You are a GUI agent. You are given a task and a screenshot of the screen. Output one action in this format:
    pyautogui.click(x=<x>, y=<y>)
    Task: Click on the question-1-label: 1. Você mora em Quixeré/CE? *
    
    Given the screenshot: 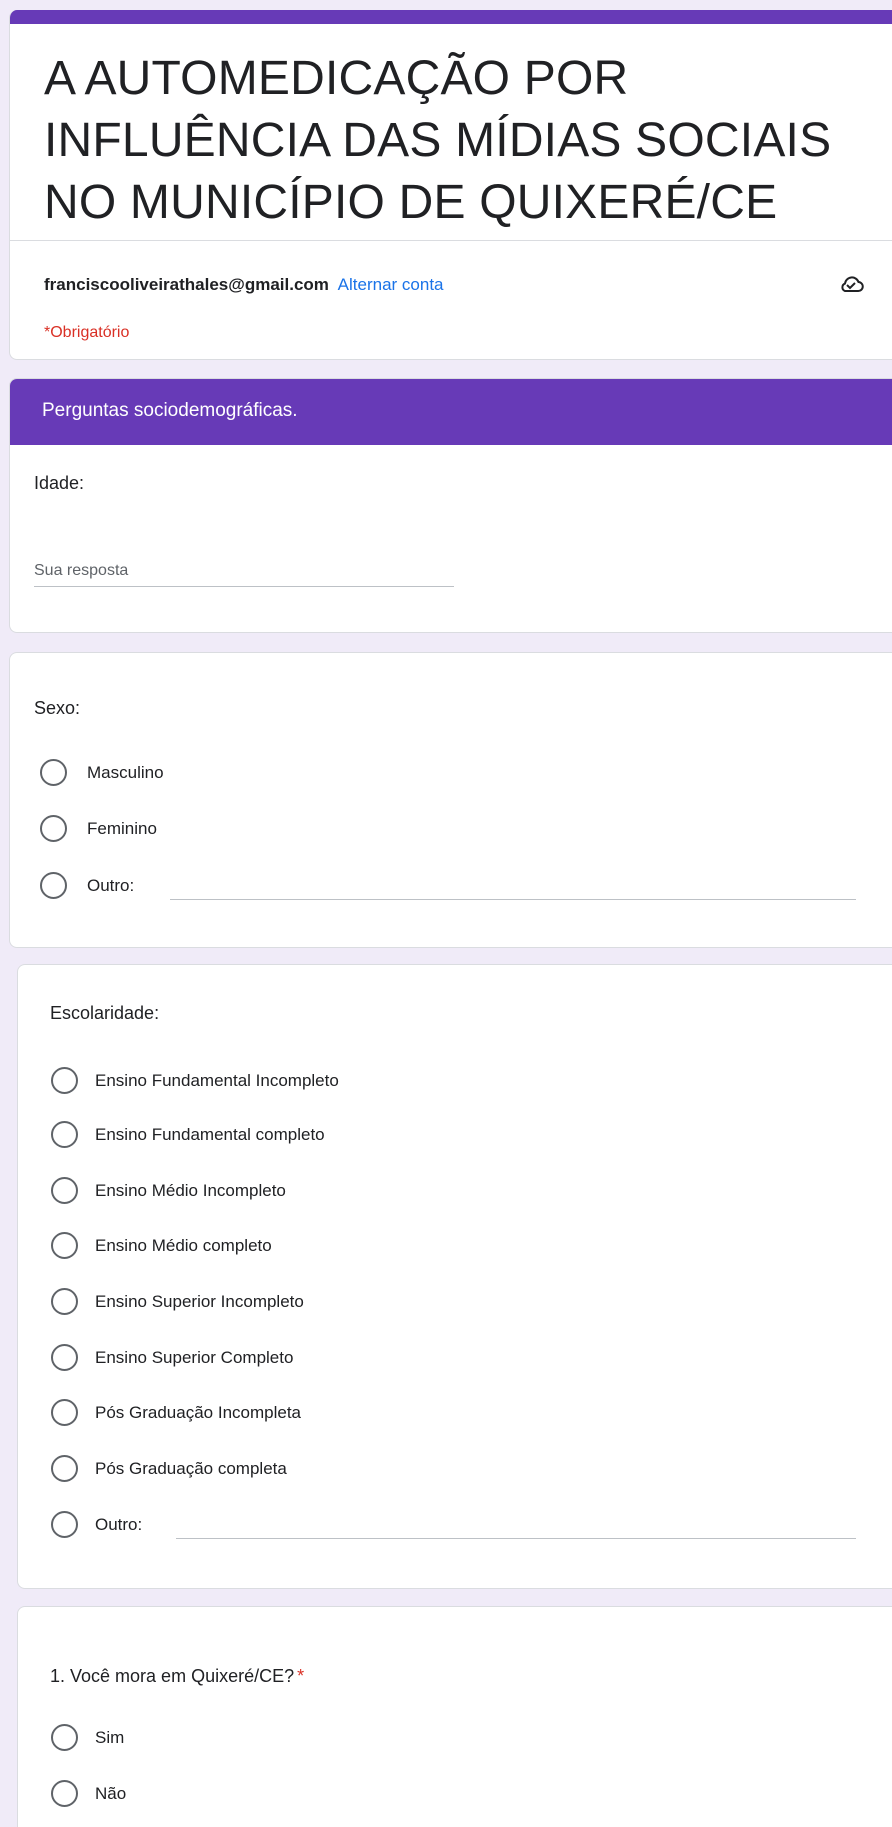 What is the action you would take?
    pyautogui.click(x=177, y=1676)
    